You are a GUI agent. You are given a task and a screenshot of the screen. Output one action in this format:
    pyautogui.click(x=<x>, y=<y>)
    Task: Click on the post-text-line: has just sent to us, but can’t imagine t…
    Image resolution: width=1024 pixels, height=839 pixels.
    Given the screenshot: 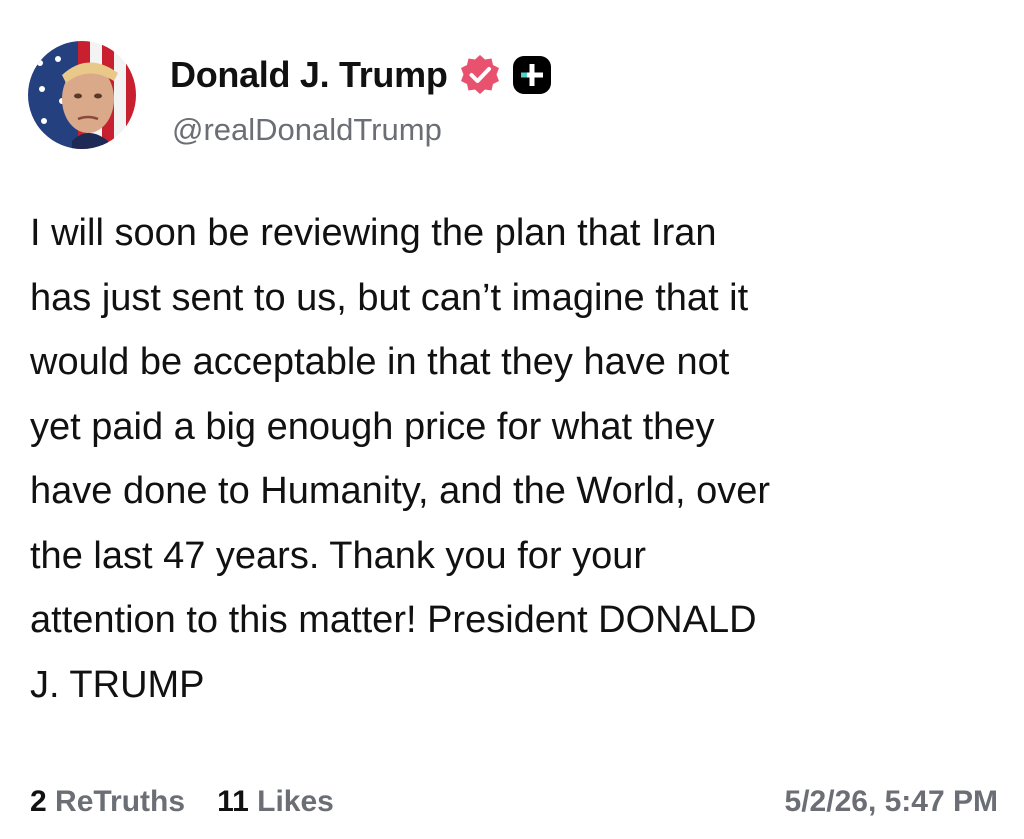 What is the action you would take?
    pyautogui.click(x=389, y=297)
    